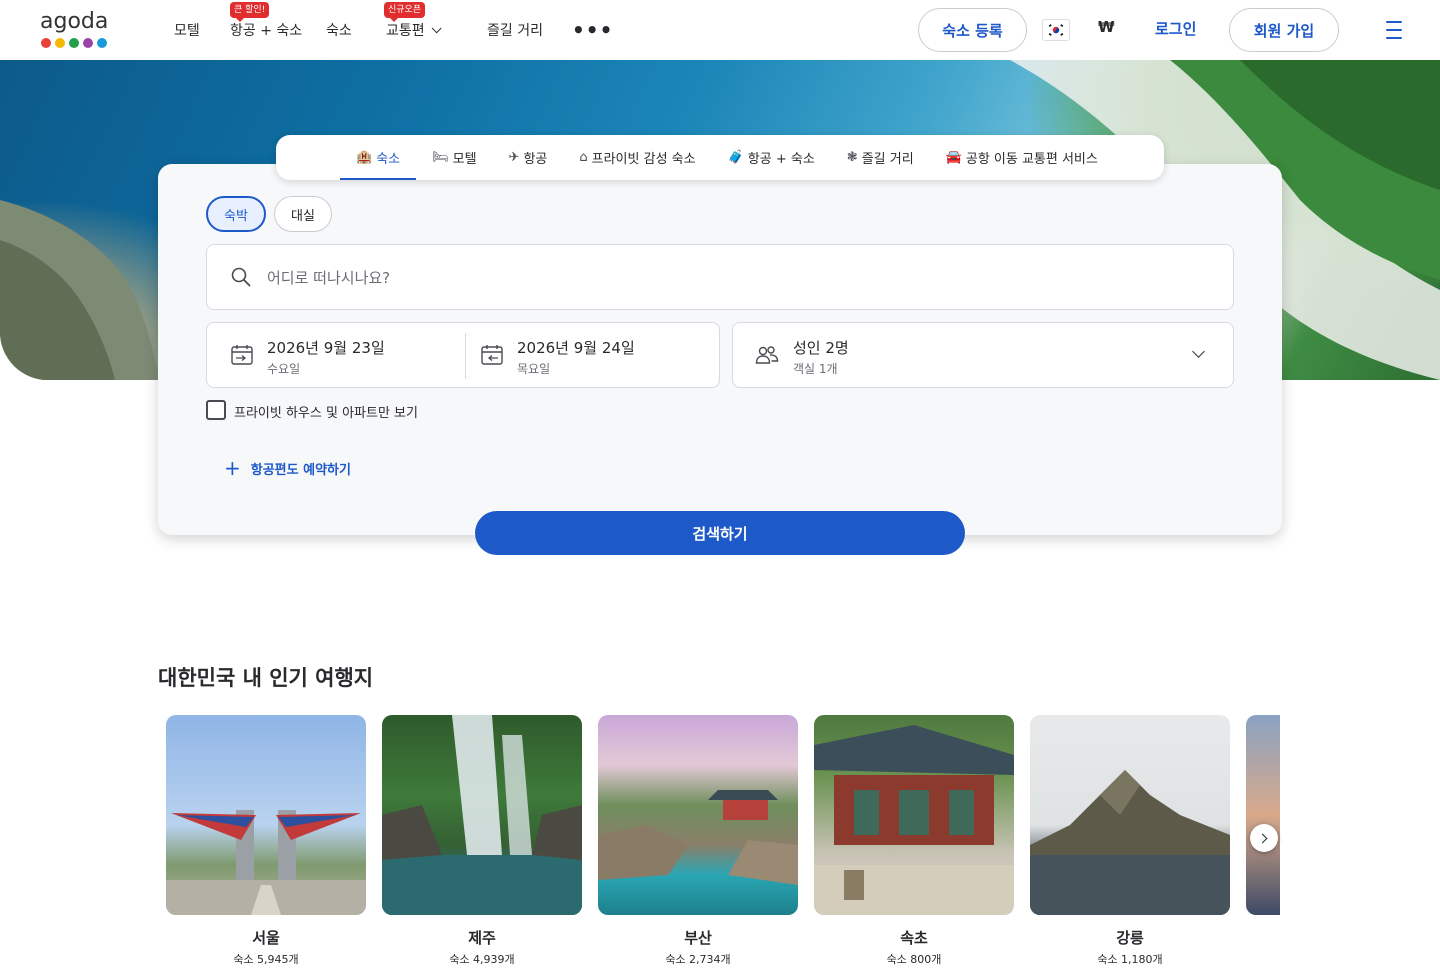  I want to click on destination-search-box, so click(720, 277).